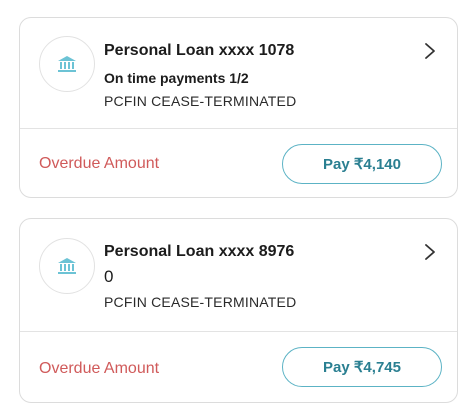  I want to click on loan-subtitle: 0, so click(109, 276).